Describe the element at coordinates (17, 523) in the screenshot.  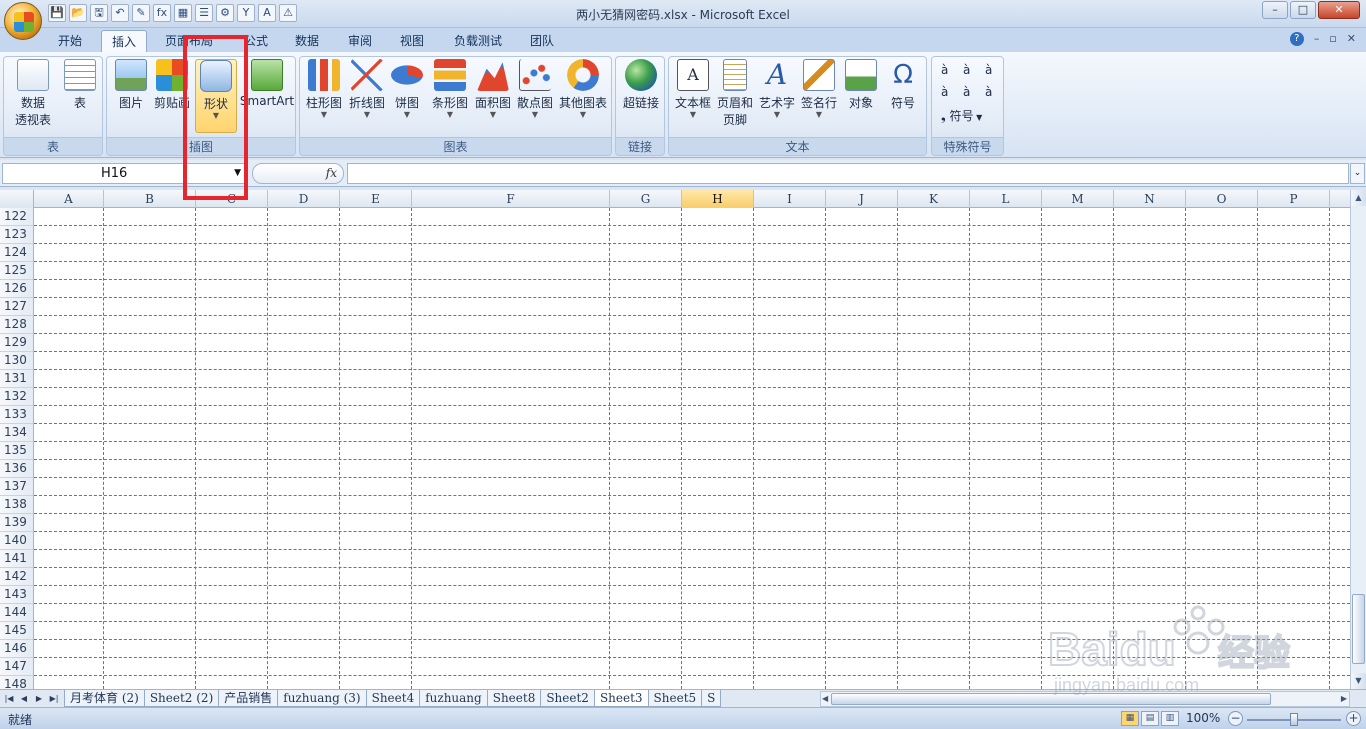
I see `row-header: 139` at that location.